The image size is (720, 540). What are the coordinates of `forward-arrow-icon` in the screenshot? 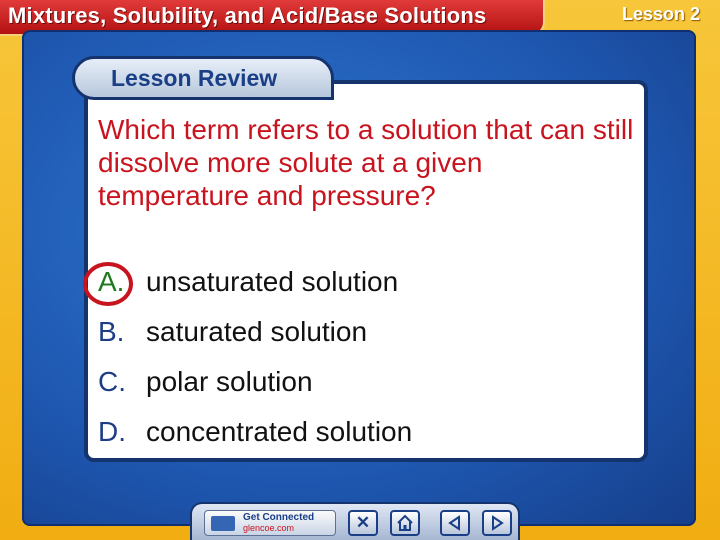 It's located at (498, 523).